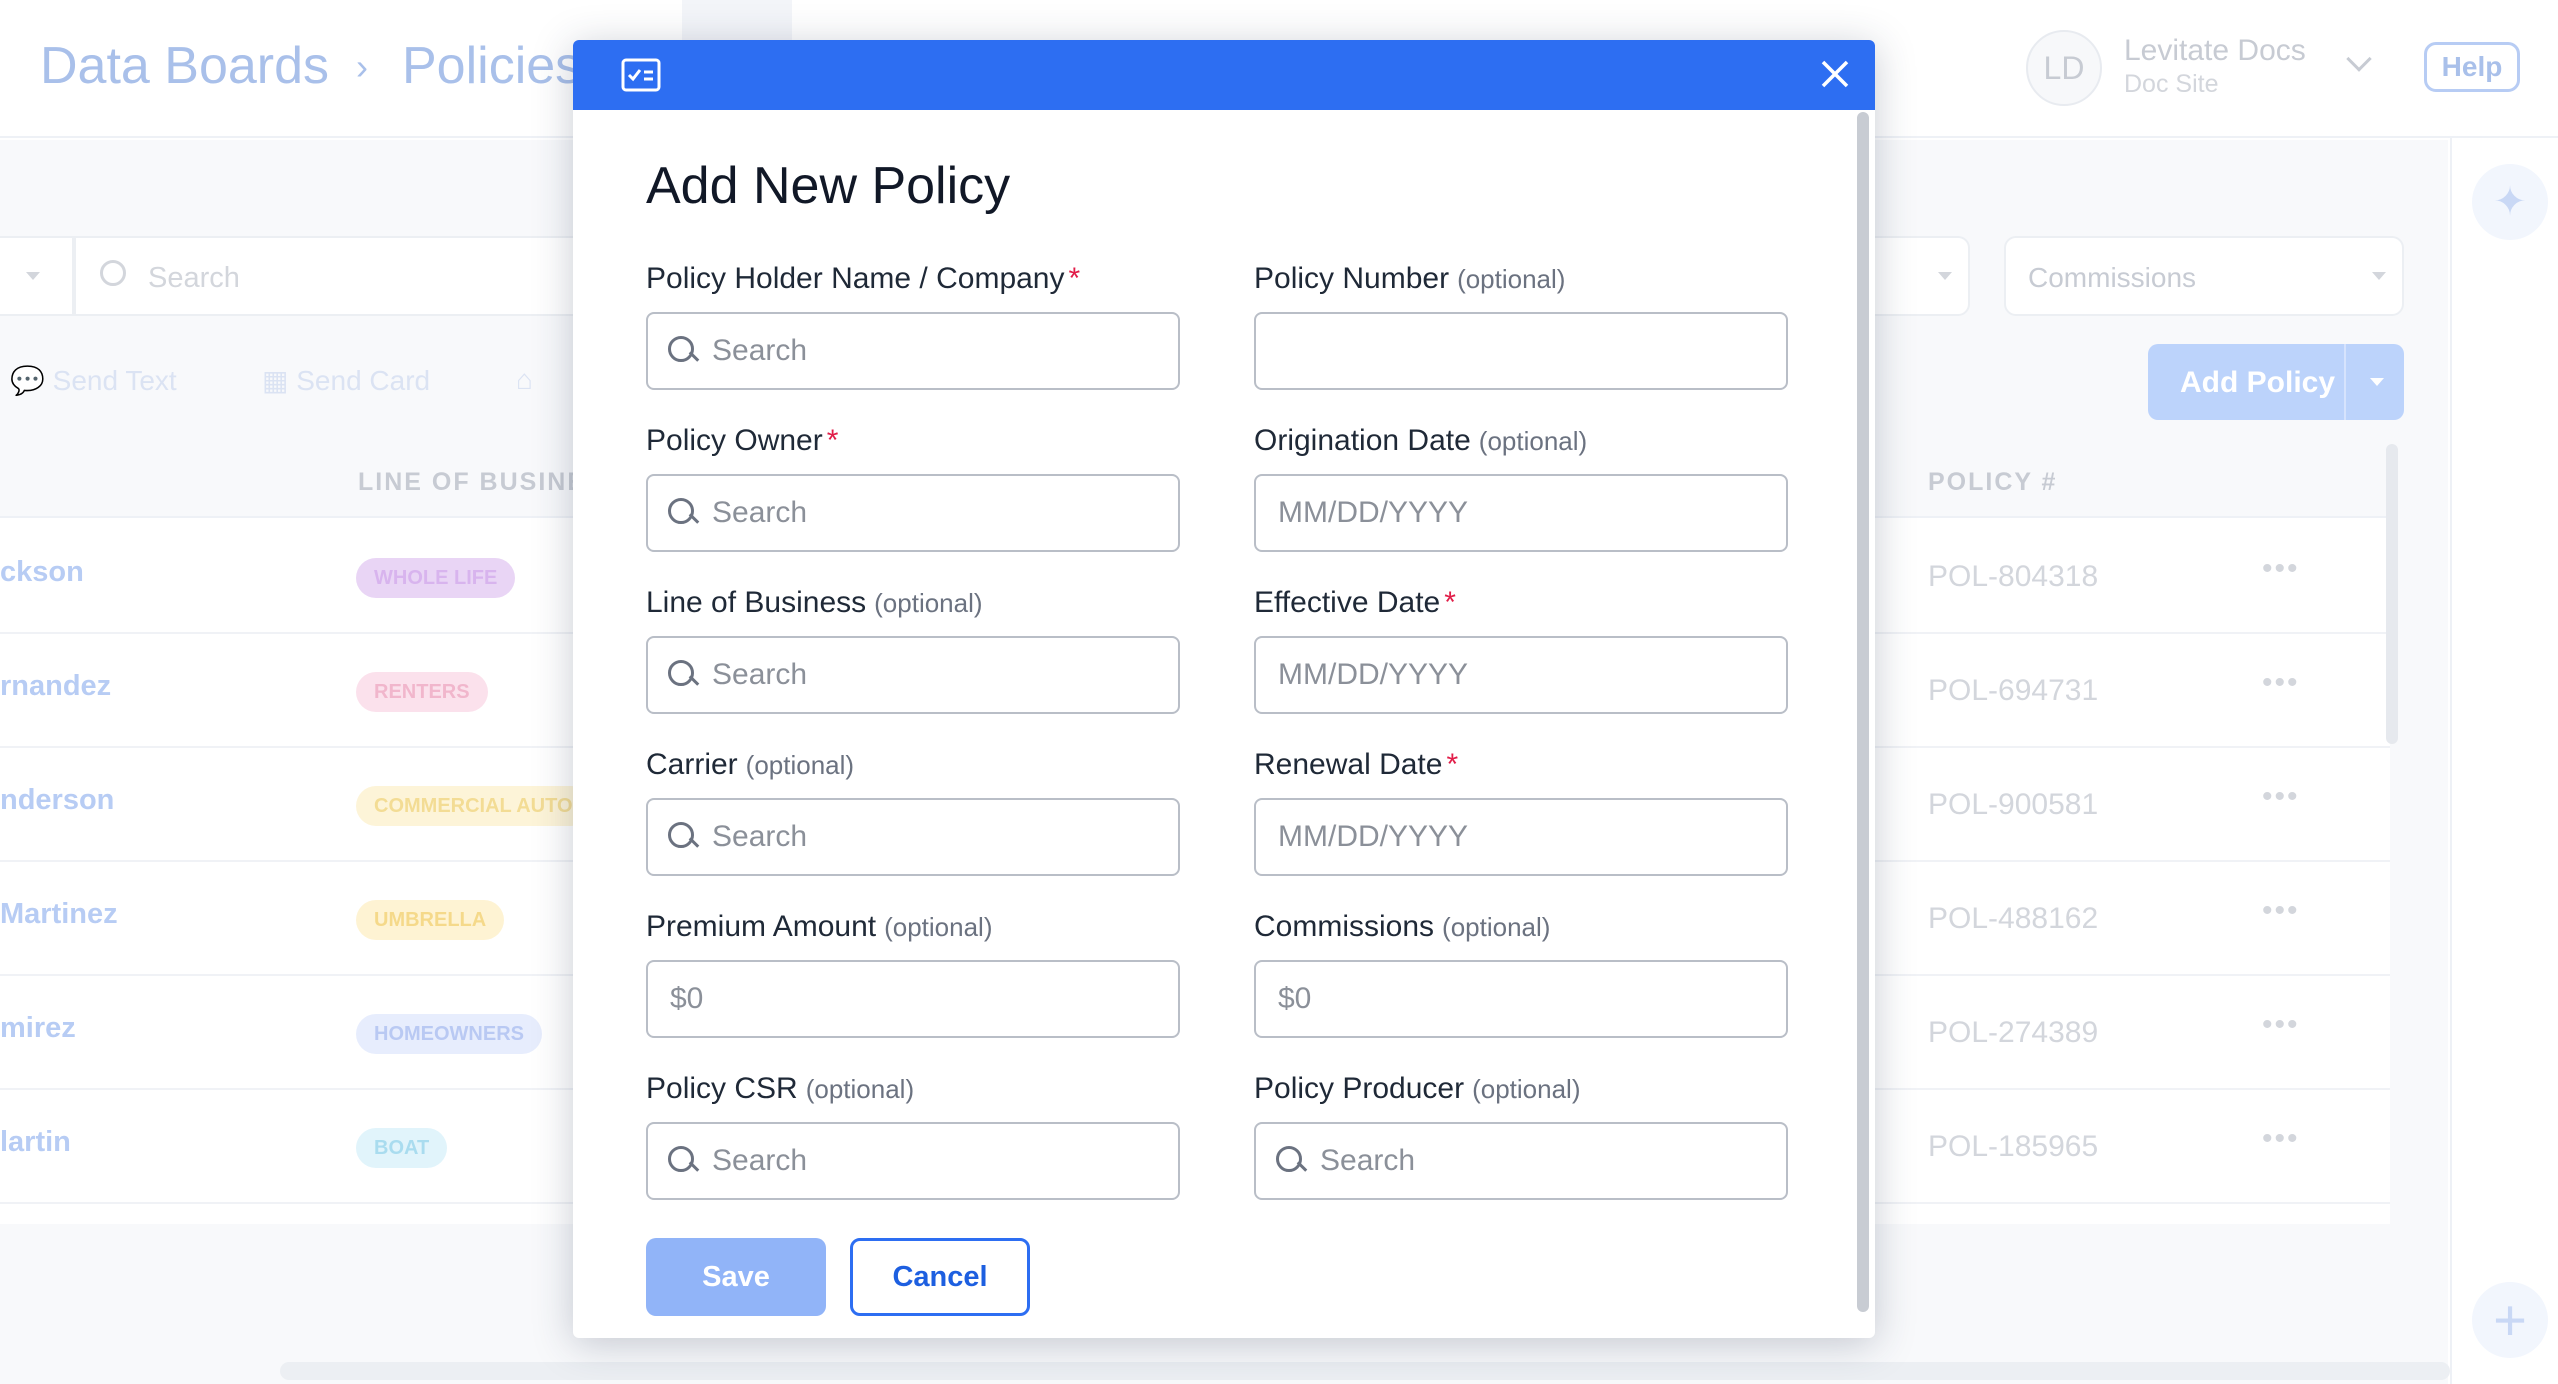  Describe the element at coordinates (363, 380) in the screenshot. I see `send-card-label: Send Card` at that location.